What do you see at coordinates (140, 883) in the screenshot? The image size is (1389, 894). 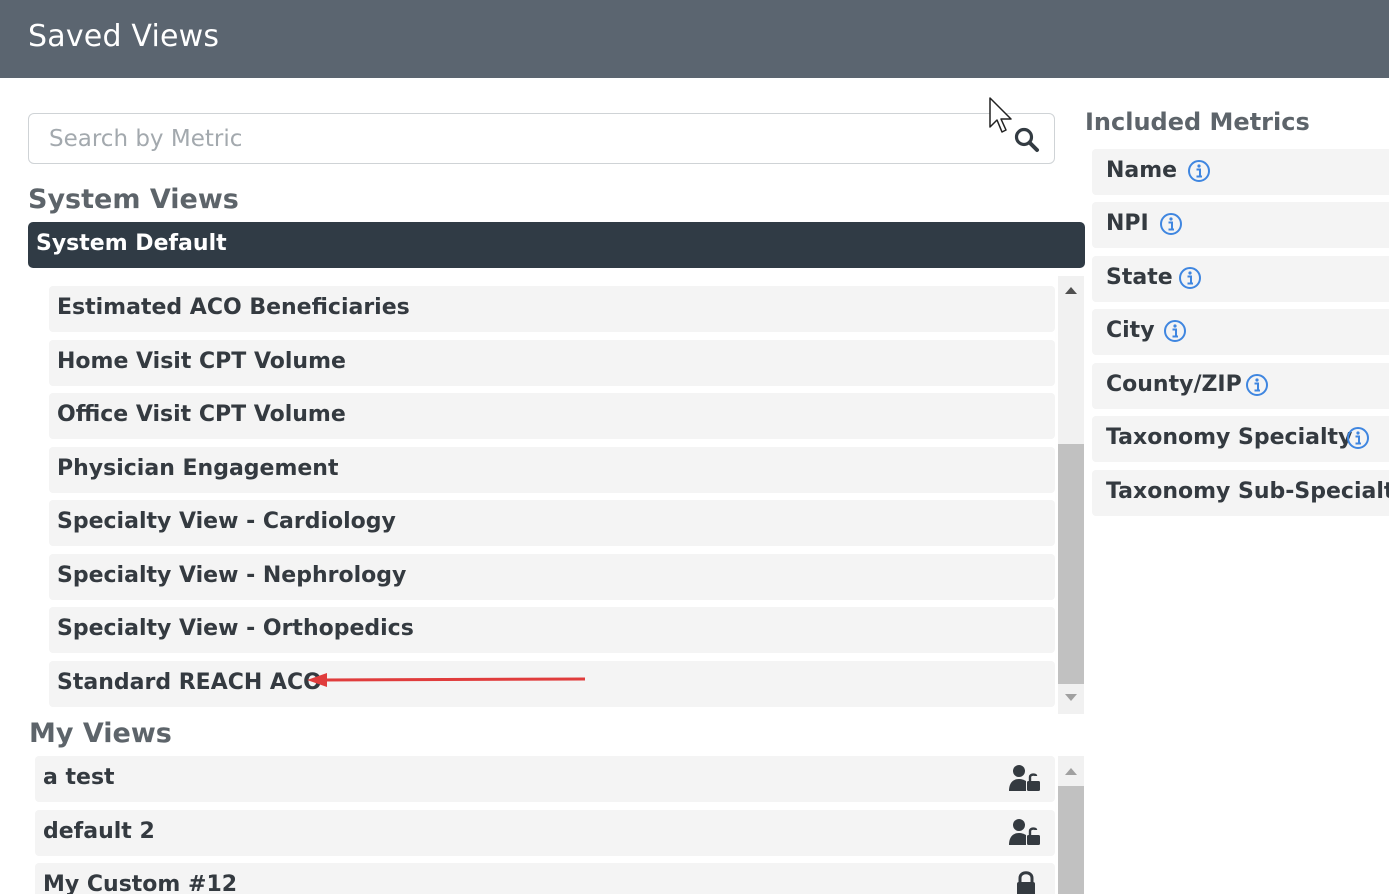 I see `list-item-label: My Custom #12` at bounding box center [140, 883].